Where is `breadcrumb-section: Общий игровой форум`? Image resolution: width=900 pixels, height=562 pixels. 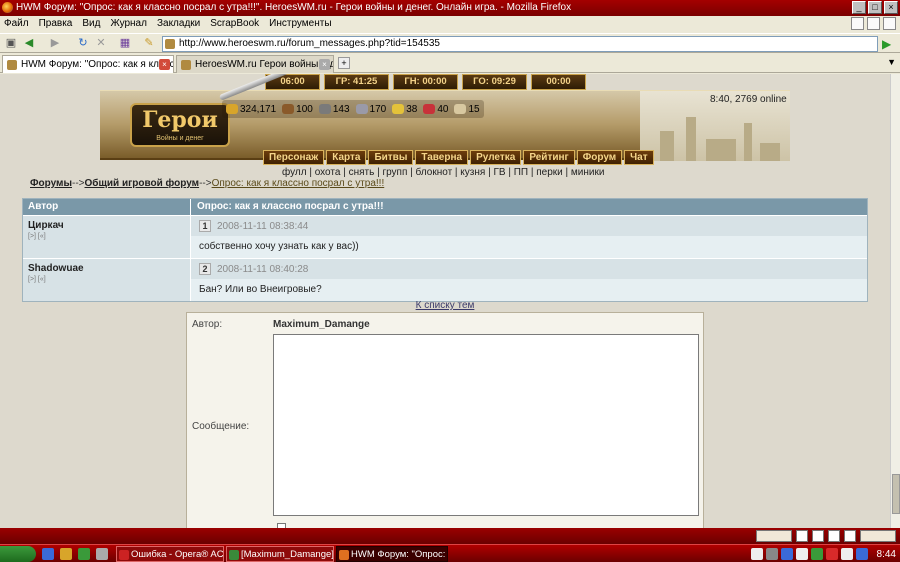 breadcrumb-section: Общий игровой форум is located at coordinates (142, 183).